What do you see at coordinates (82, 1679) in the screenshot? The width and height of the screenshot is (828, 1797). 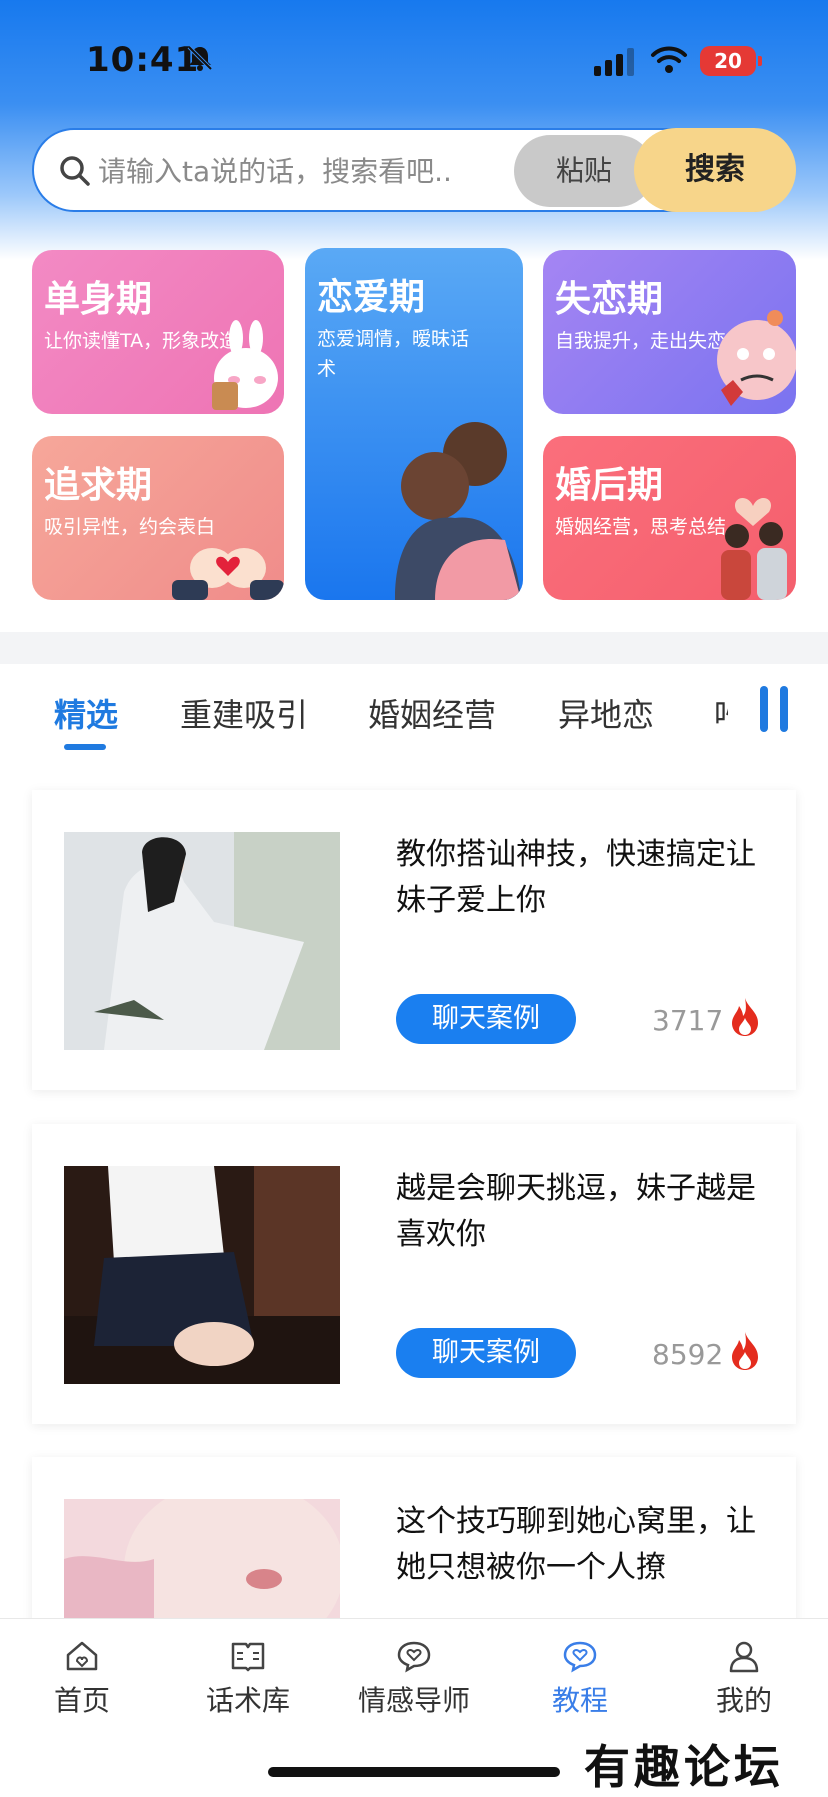 I see `nav-home: 首页` at bounding box center [82, 1679].